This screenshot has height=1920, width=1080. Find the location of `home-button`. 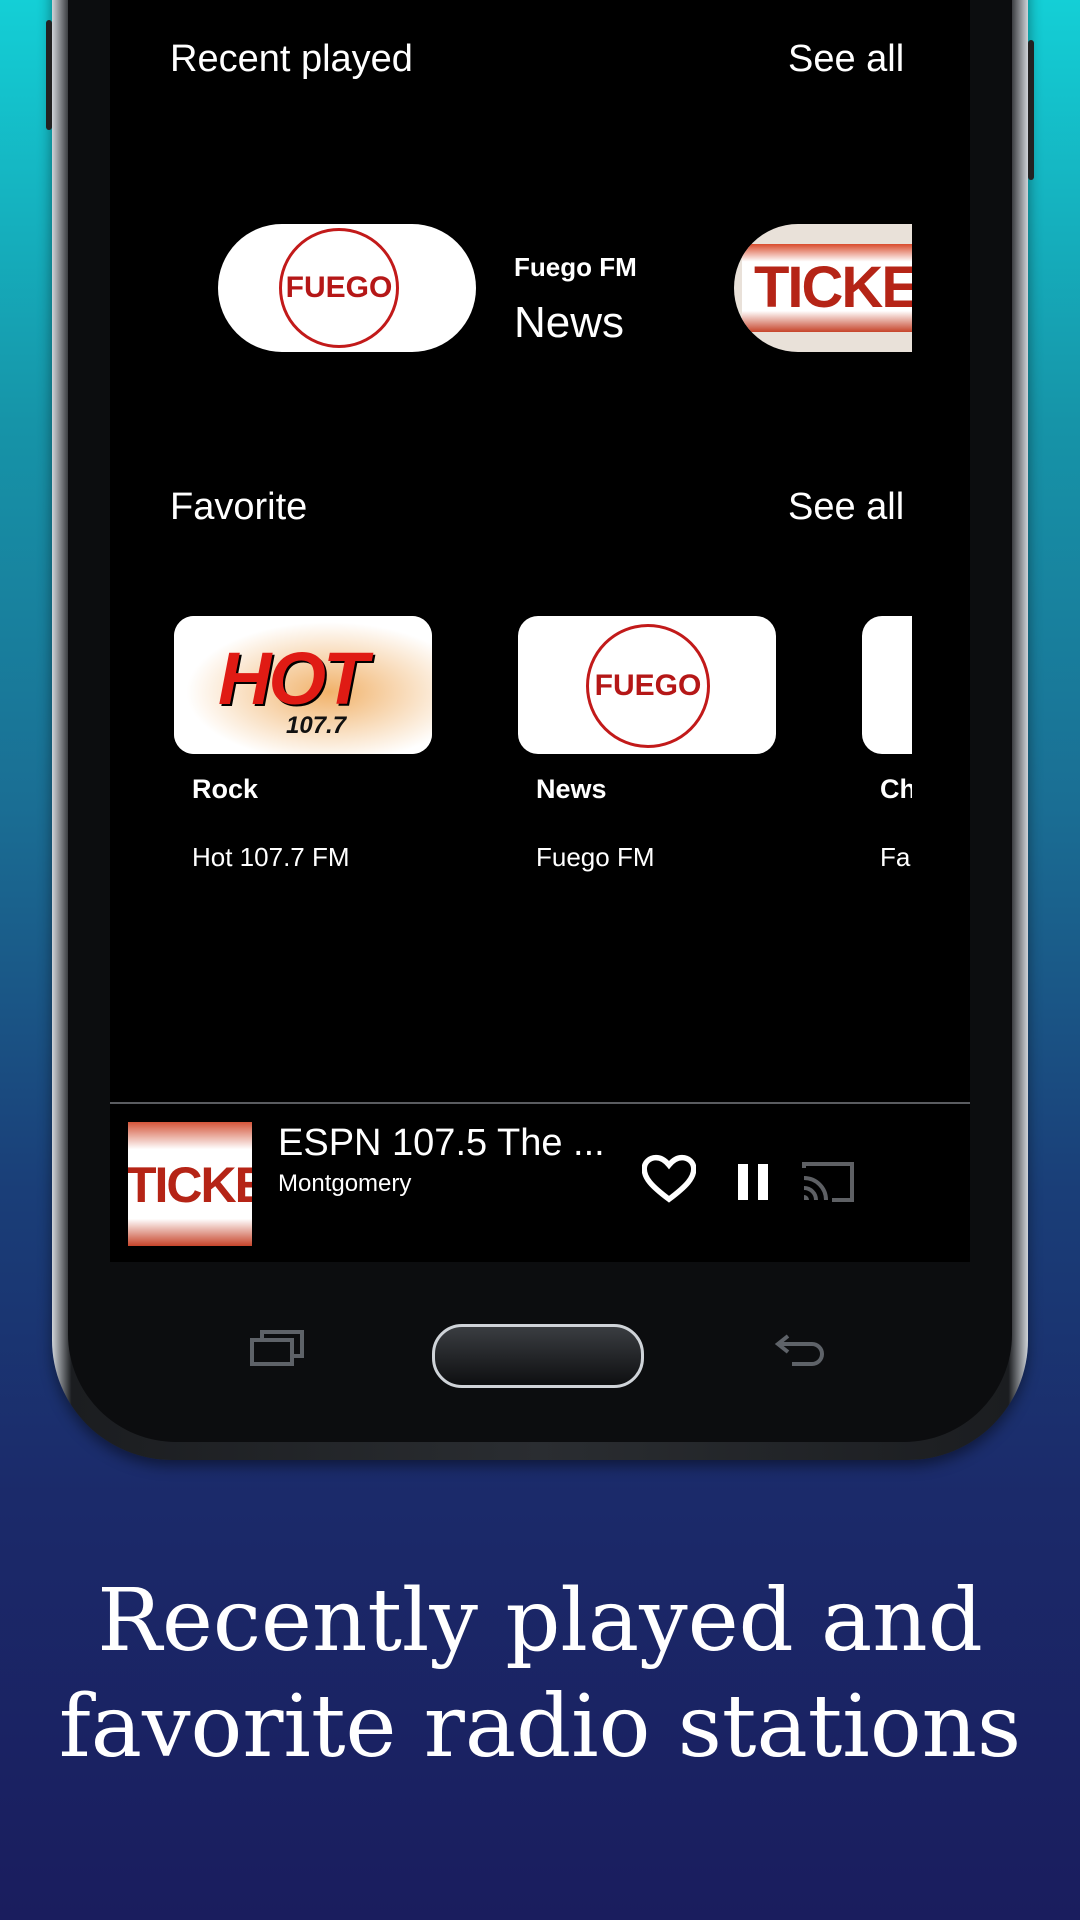

home-button is located at coordinates (538, 1356).